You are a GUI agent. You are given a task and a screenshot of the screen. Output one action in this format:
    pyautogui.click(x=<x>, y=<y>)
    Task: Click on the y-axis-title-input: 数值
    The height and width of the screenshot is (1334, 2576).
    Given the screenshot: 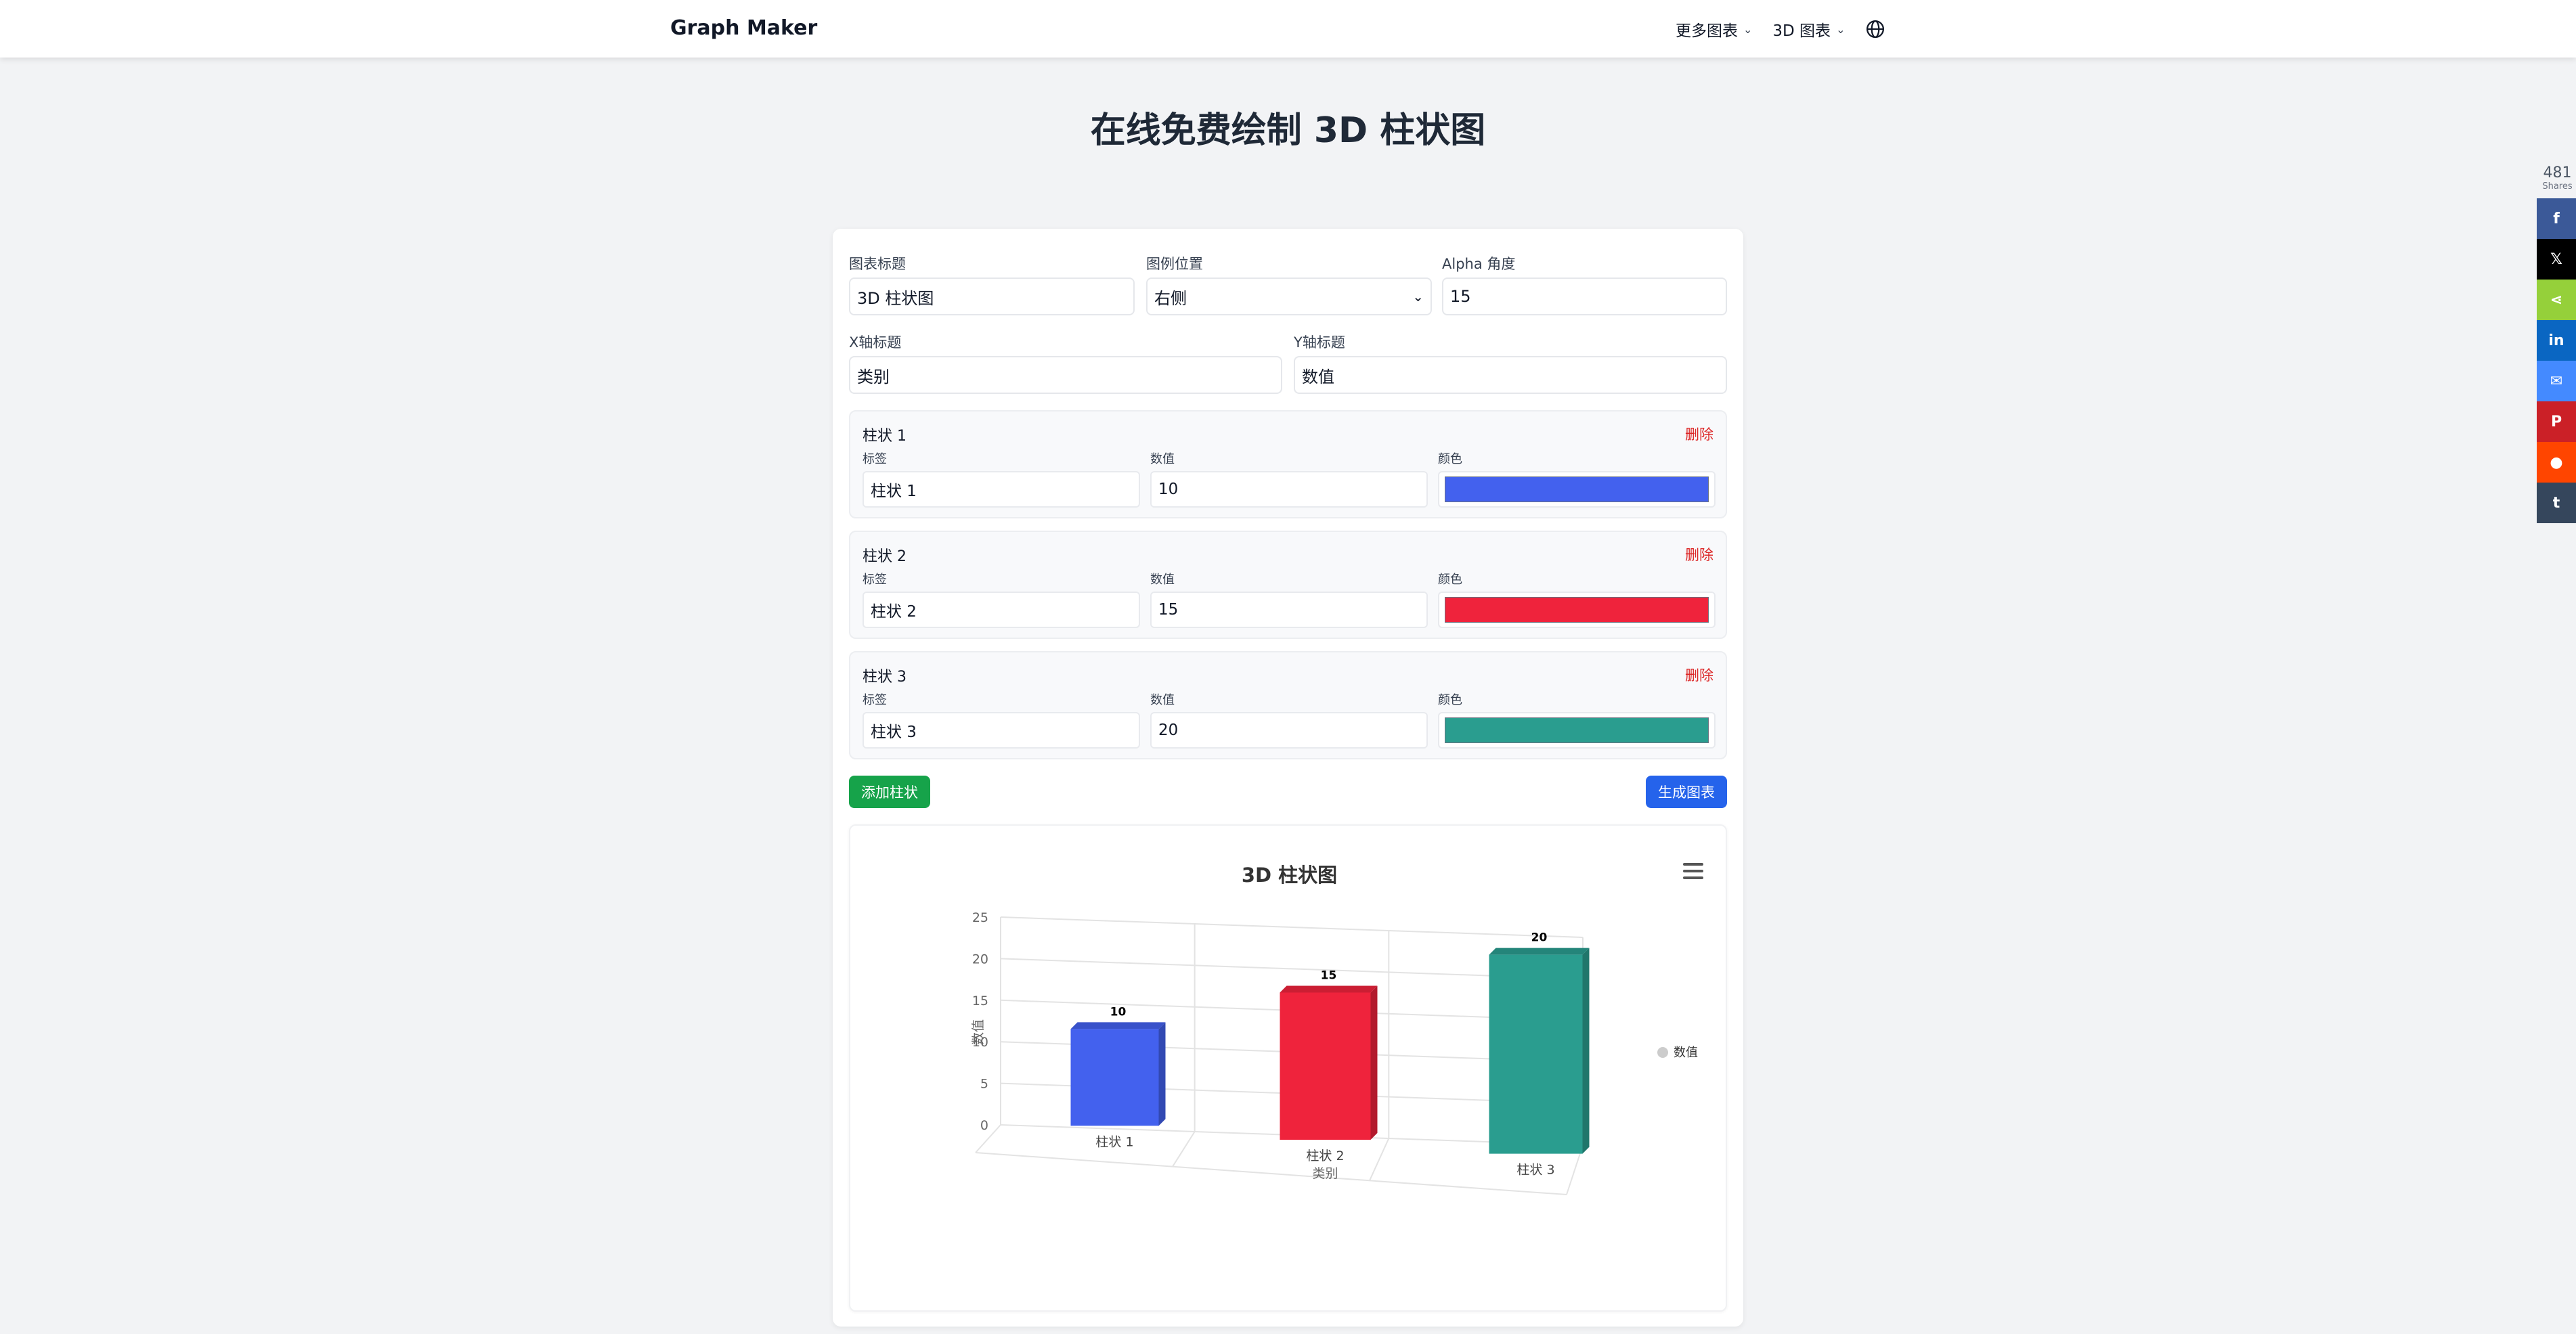 What is the action you would take?
    pyautogui.click(x=1510, y=375)
    